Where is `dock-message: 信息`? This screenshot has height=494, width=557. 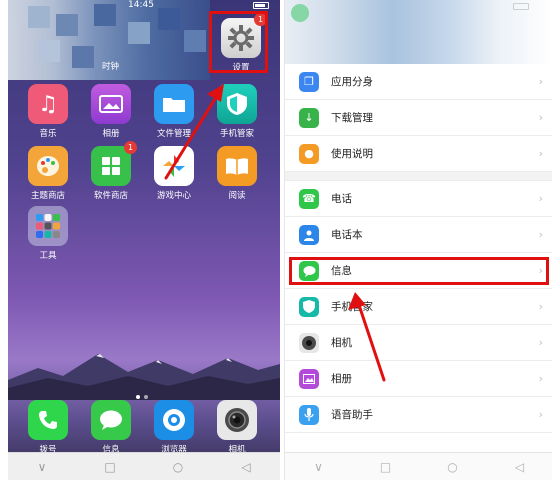 dock-message: 信息 is located at coordinates (111, 427).